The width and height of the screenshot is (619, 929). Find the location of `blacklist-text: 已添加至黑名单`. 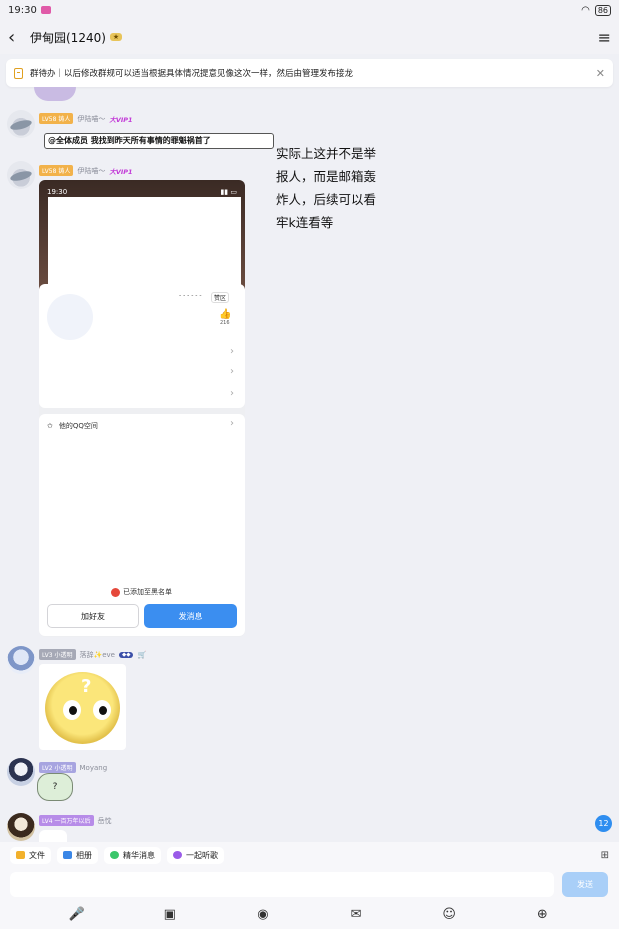

blacklist-text: 已添加至黑名单 is located at coordinates (147, 592).